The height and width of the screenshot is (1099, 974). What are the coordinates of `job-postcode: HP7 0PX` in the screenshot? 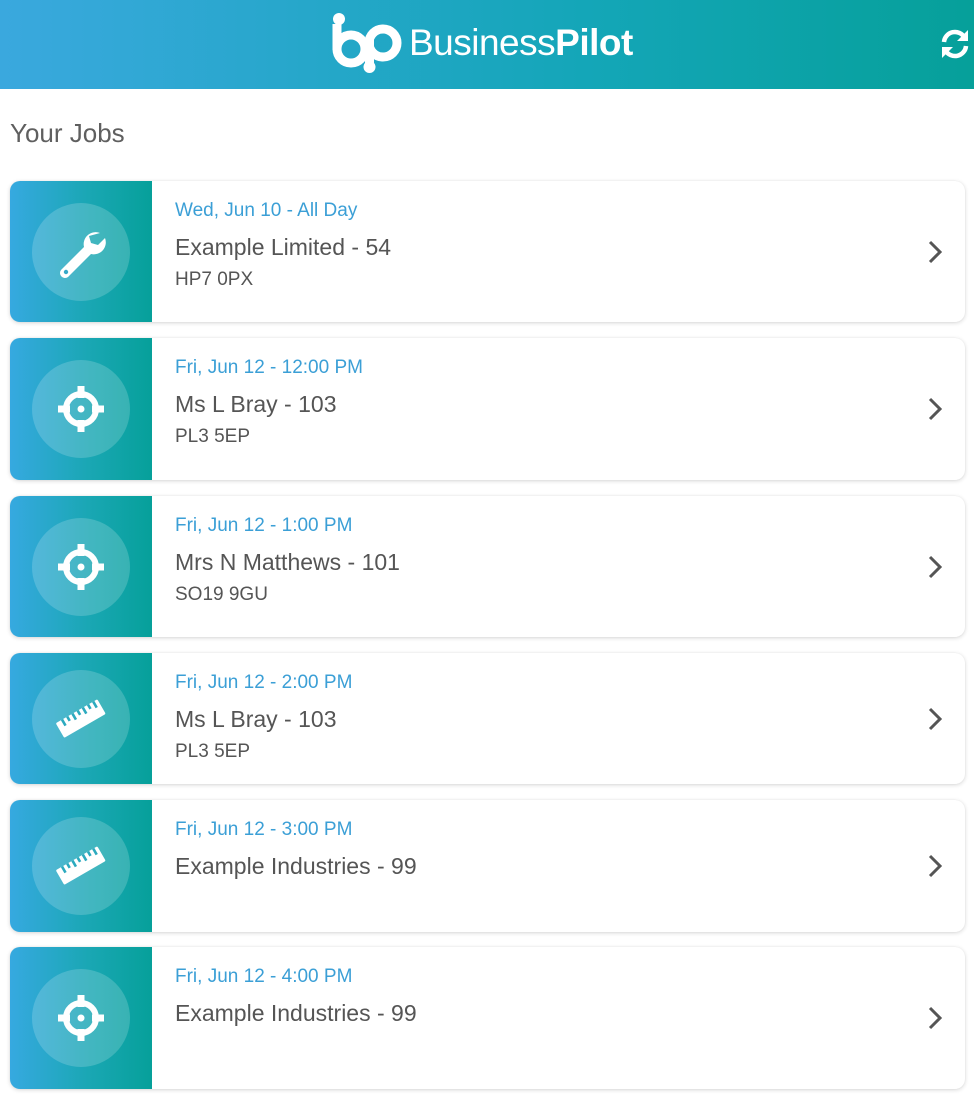 It's located at (214, 279).